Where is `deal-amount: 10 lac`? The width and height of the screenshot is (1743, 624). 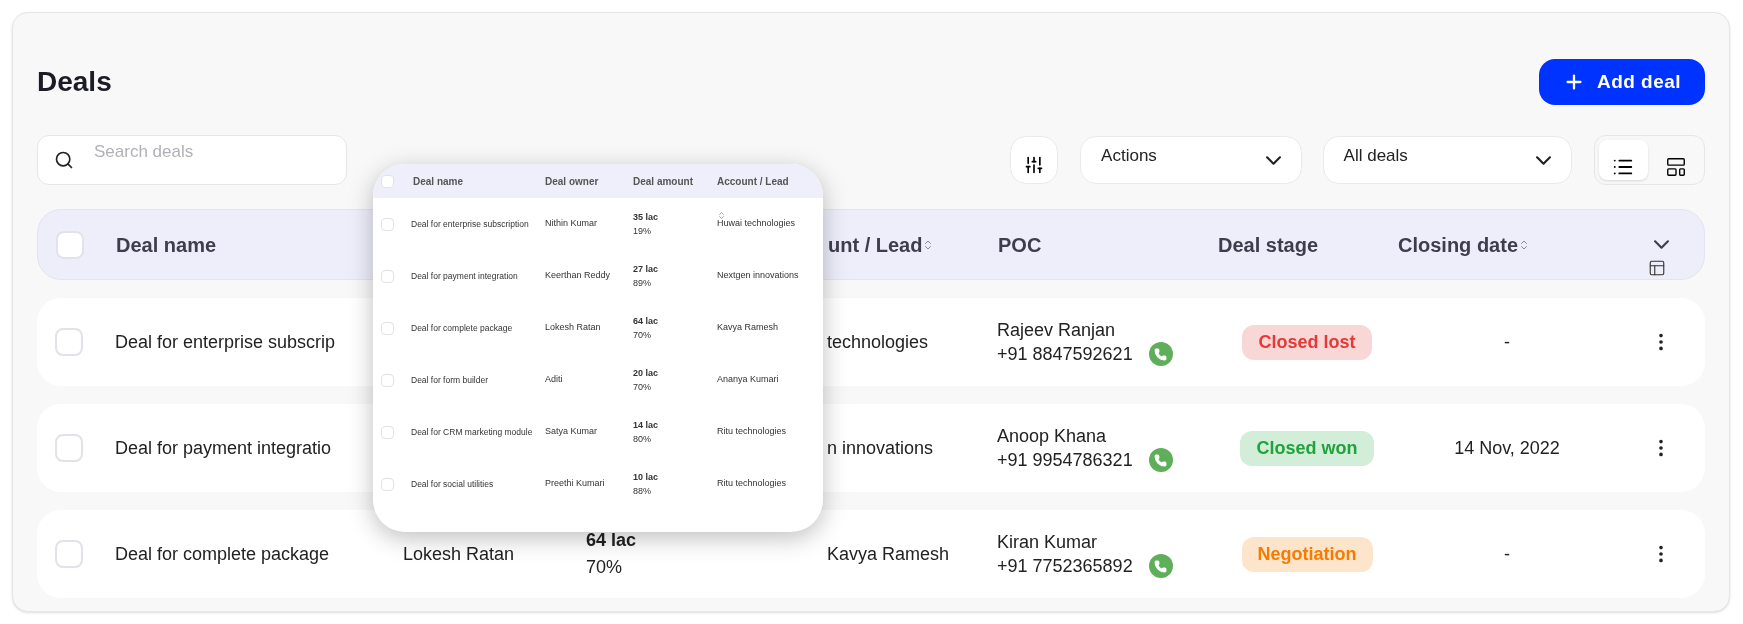
deal-amount: 10 lac is located at coordinates (646, 477).